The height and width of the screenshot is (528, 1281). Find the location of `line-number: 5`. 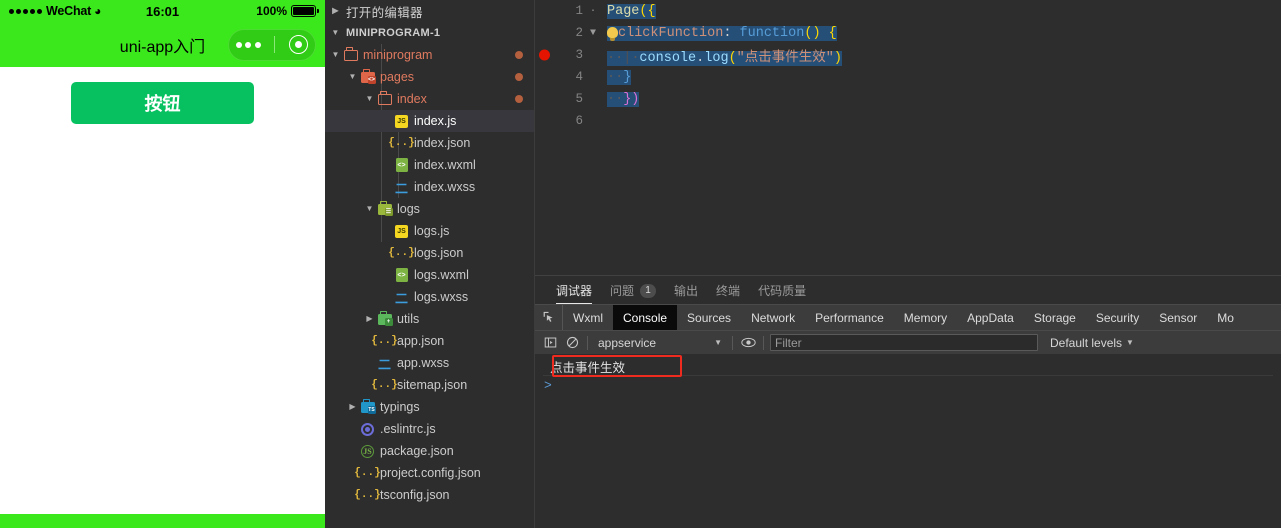

line-number: 5 is located at coordinates (579, 99).